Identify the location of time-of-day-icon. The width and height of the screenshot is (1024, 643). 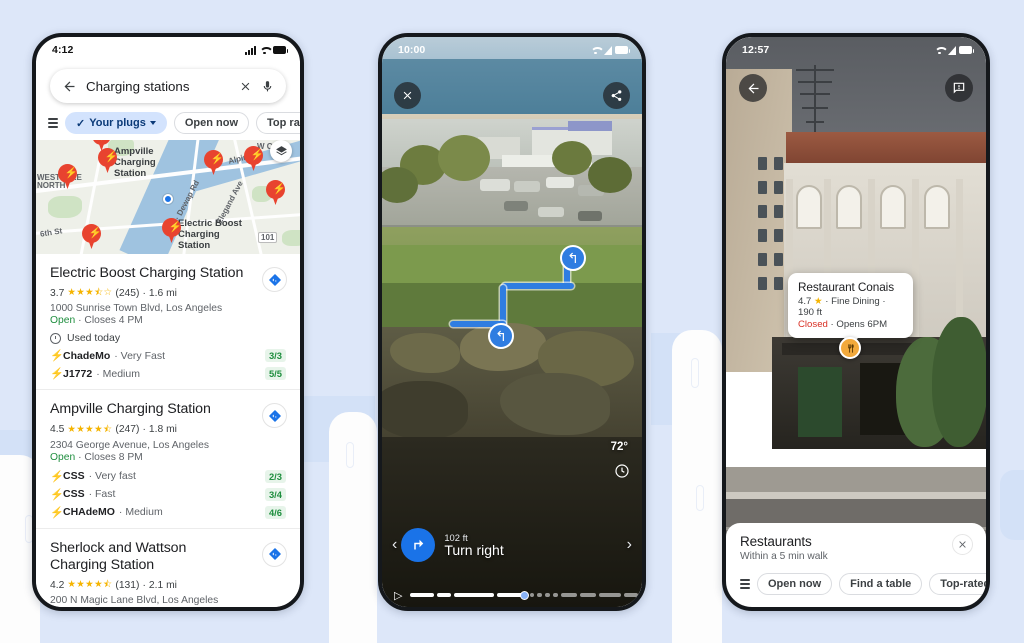
(622, 471).